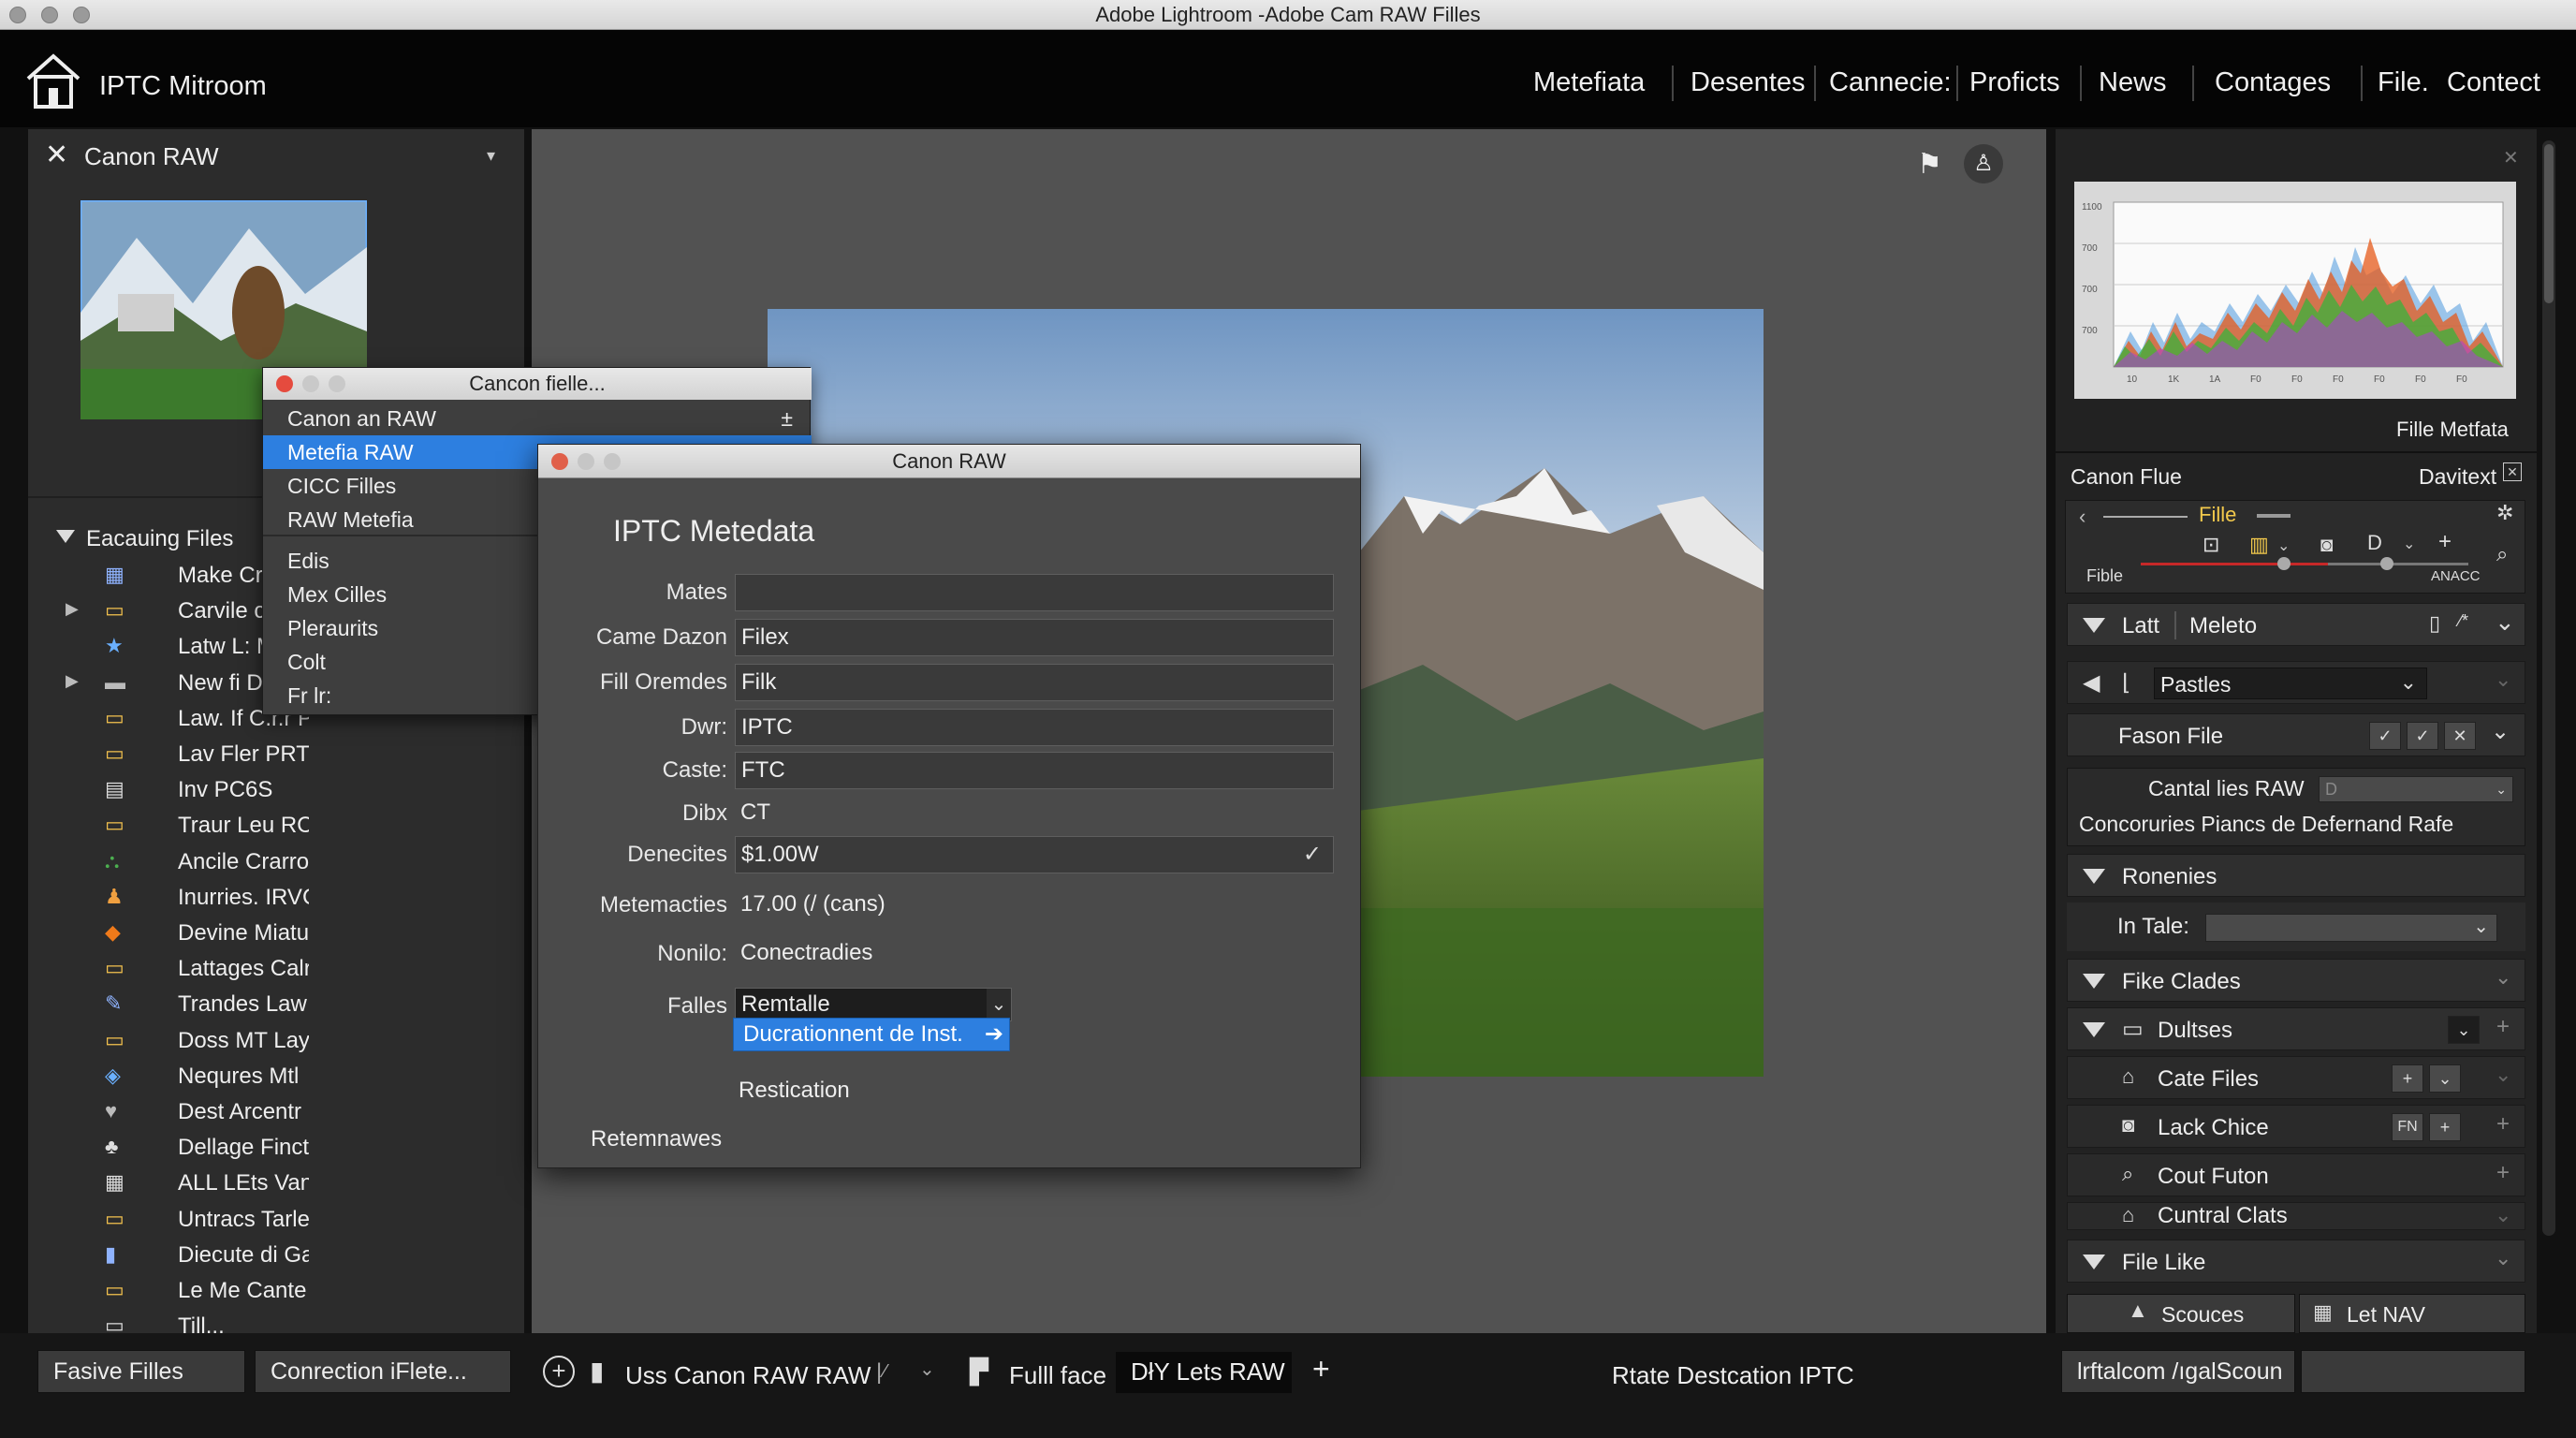 The image size is (2576, 1438). I want to click on falles-select: Remtalle ⌄, so click(873, 1004).